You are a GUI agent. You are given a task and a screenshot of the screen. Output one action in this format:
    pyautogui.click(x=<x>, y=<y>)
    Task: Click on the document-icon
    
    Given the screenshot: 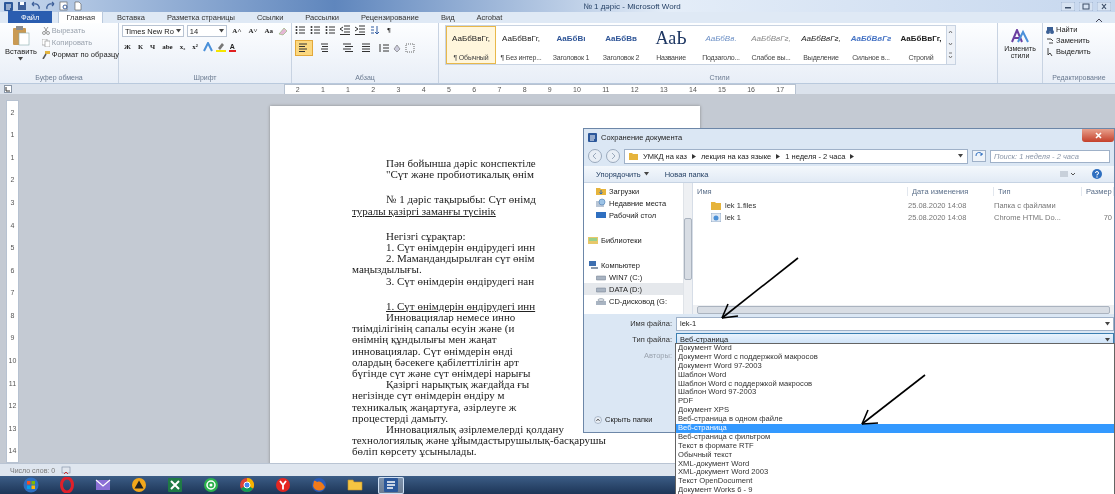 What is the action you would take?
    pyautogui.click(x=391, y=485)
    